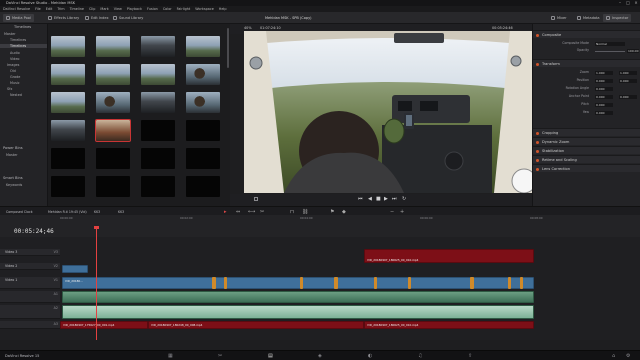 This screenshot has width=640, height=360. I want to click on link-icon: ⛓, so click(305, 212).